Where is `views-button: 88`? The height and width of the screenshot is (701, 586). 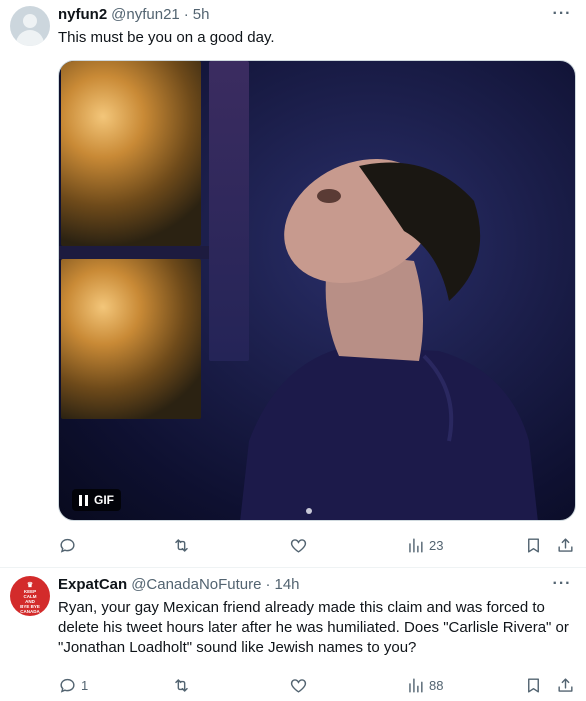
views-button: 88 is located at coordinates (424, 685).